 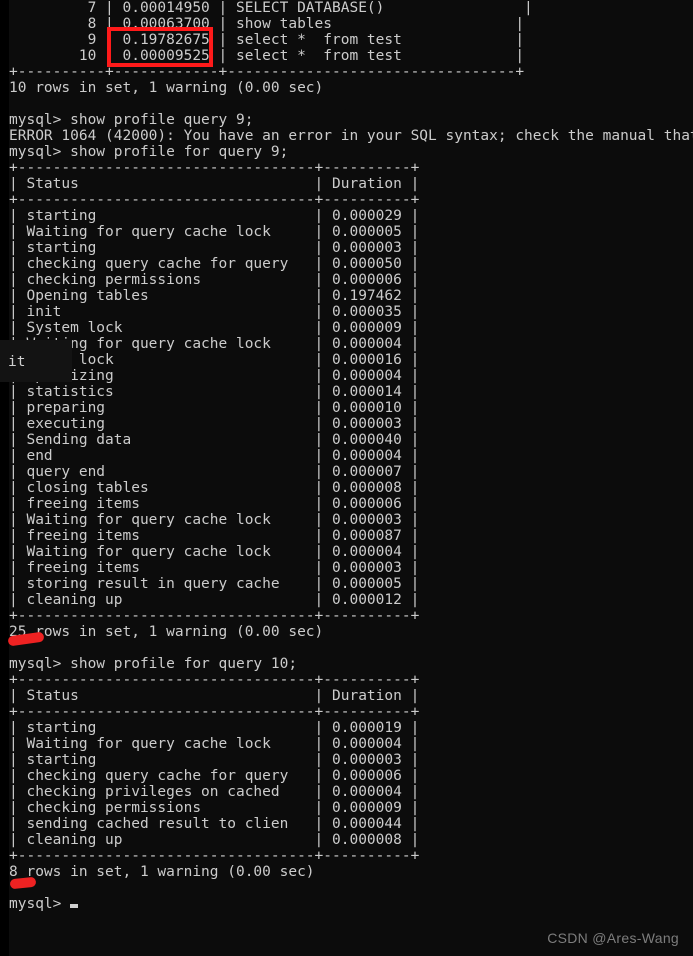 I want to click on terminal-line: | init | 0.000035 |, so click(x=214, y=312).